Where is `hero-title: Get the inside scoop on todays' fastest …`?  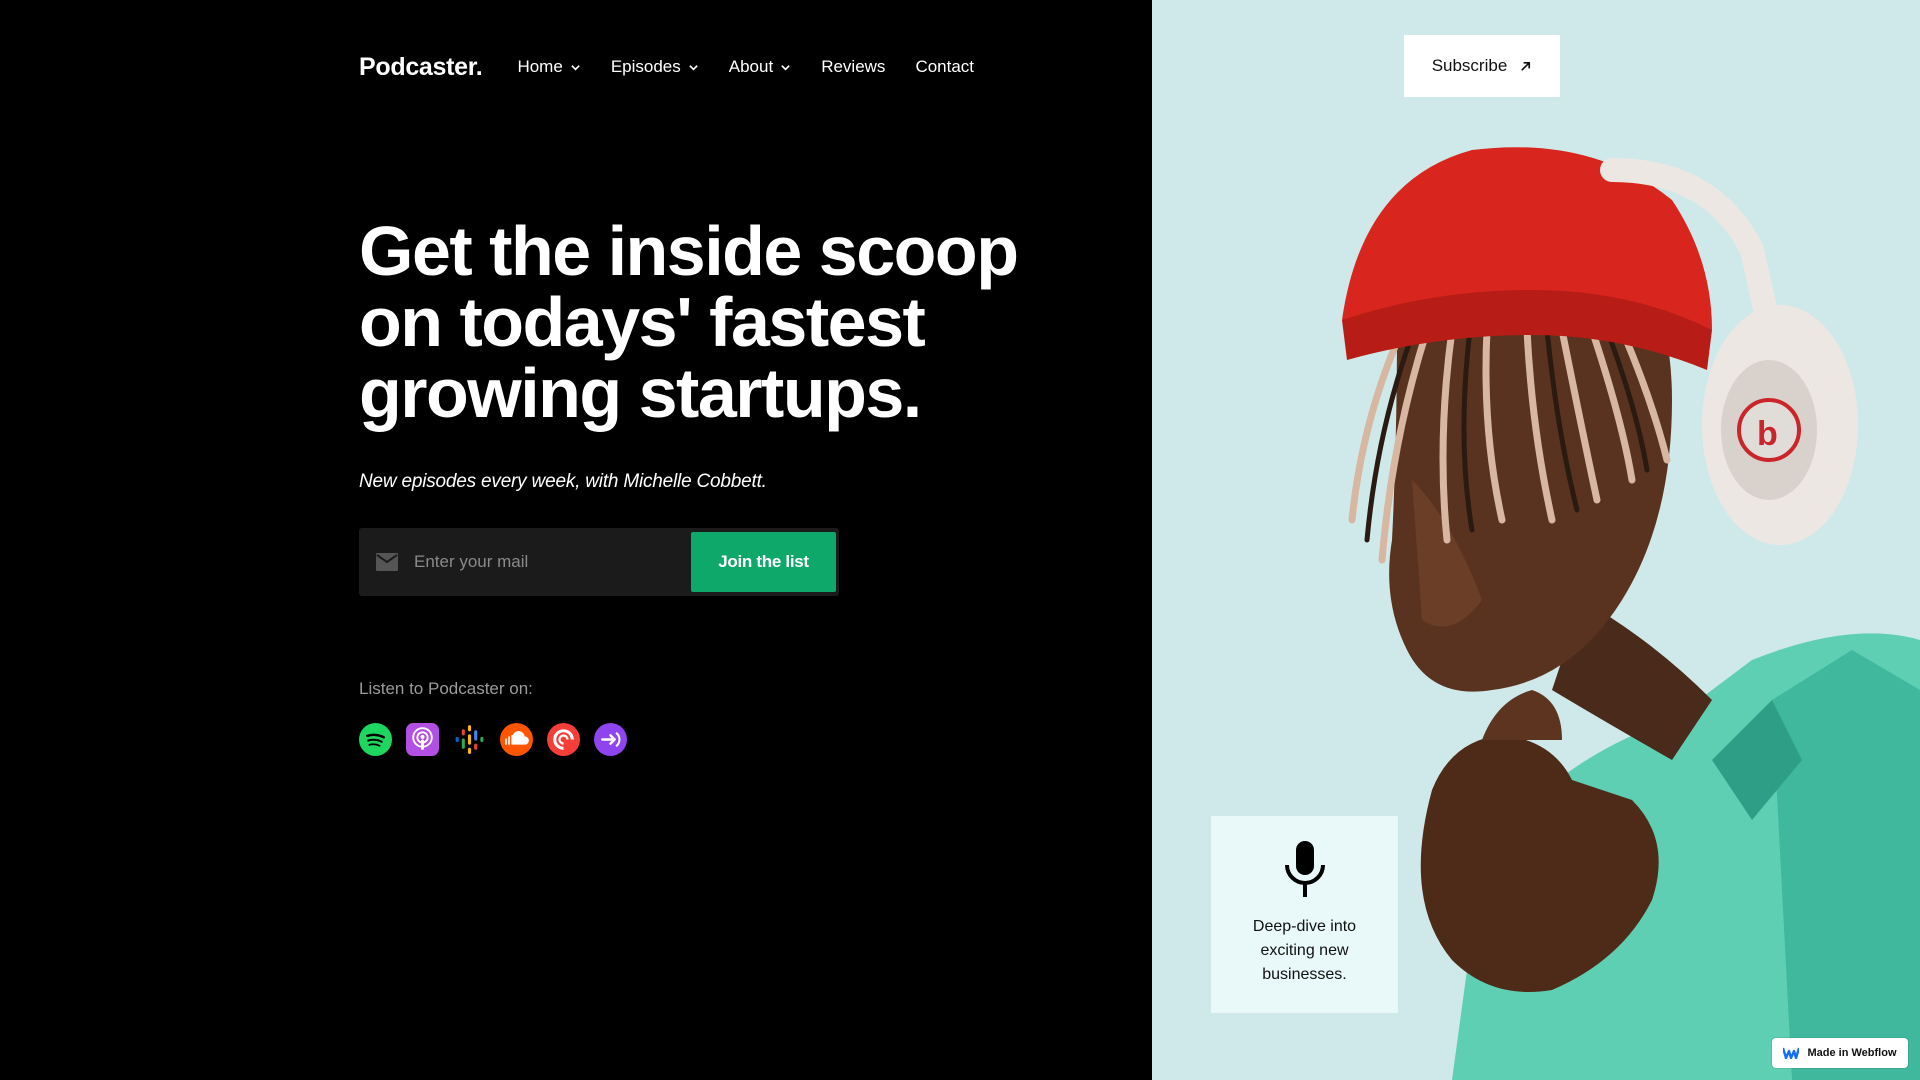 hero-title: Get the inside scoop on todays' fastest … is located at coordinates (699, 322).